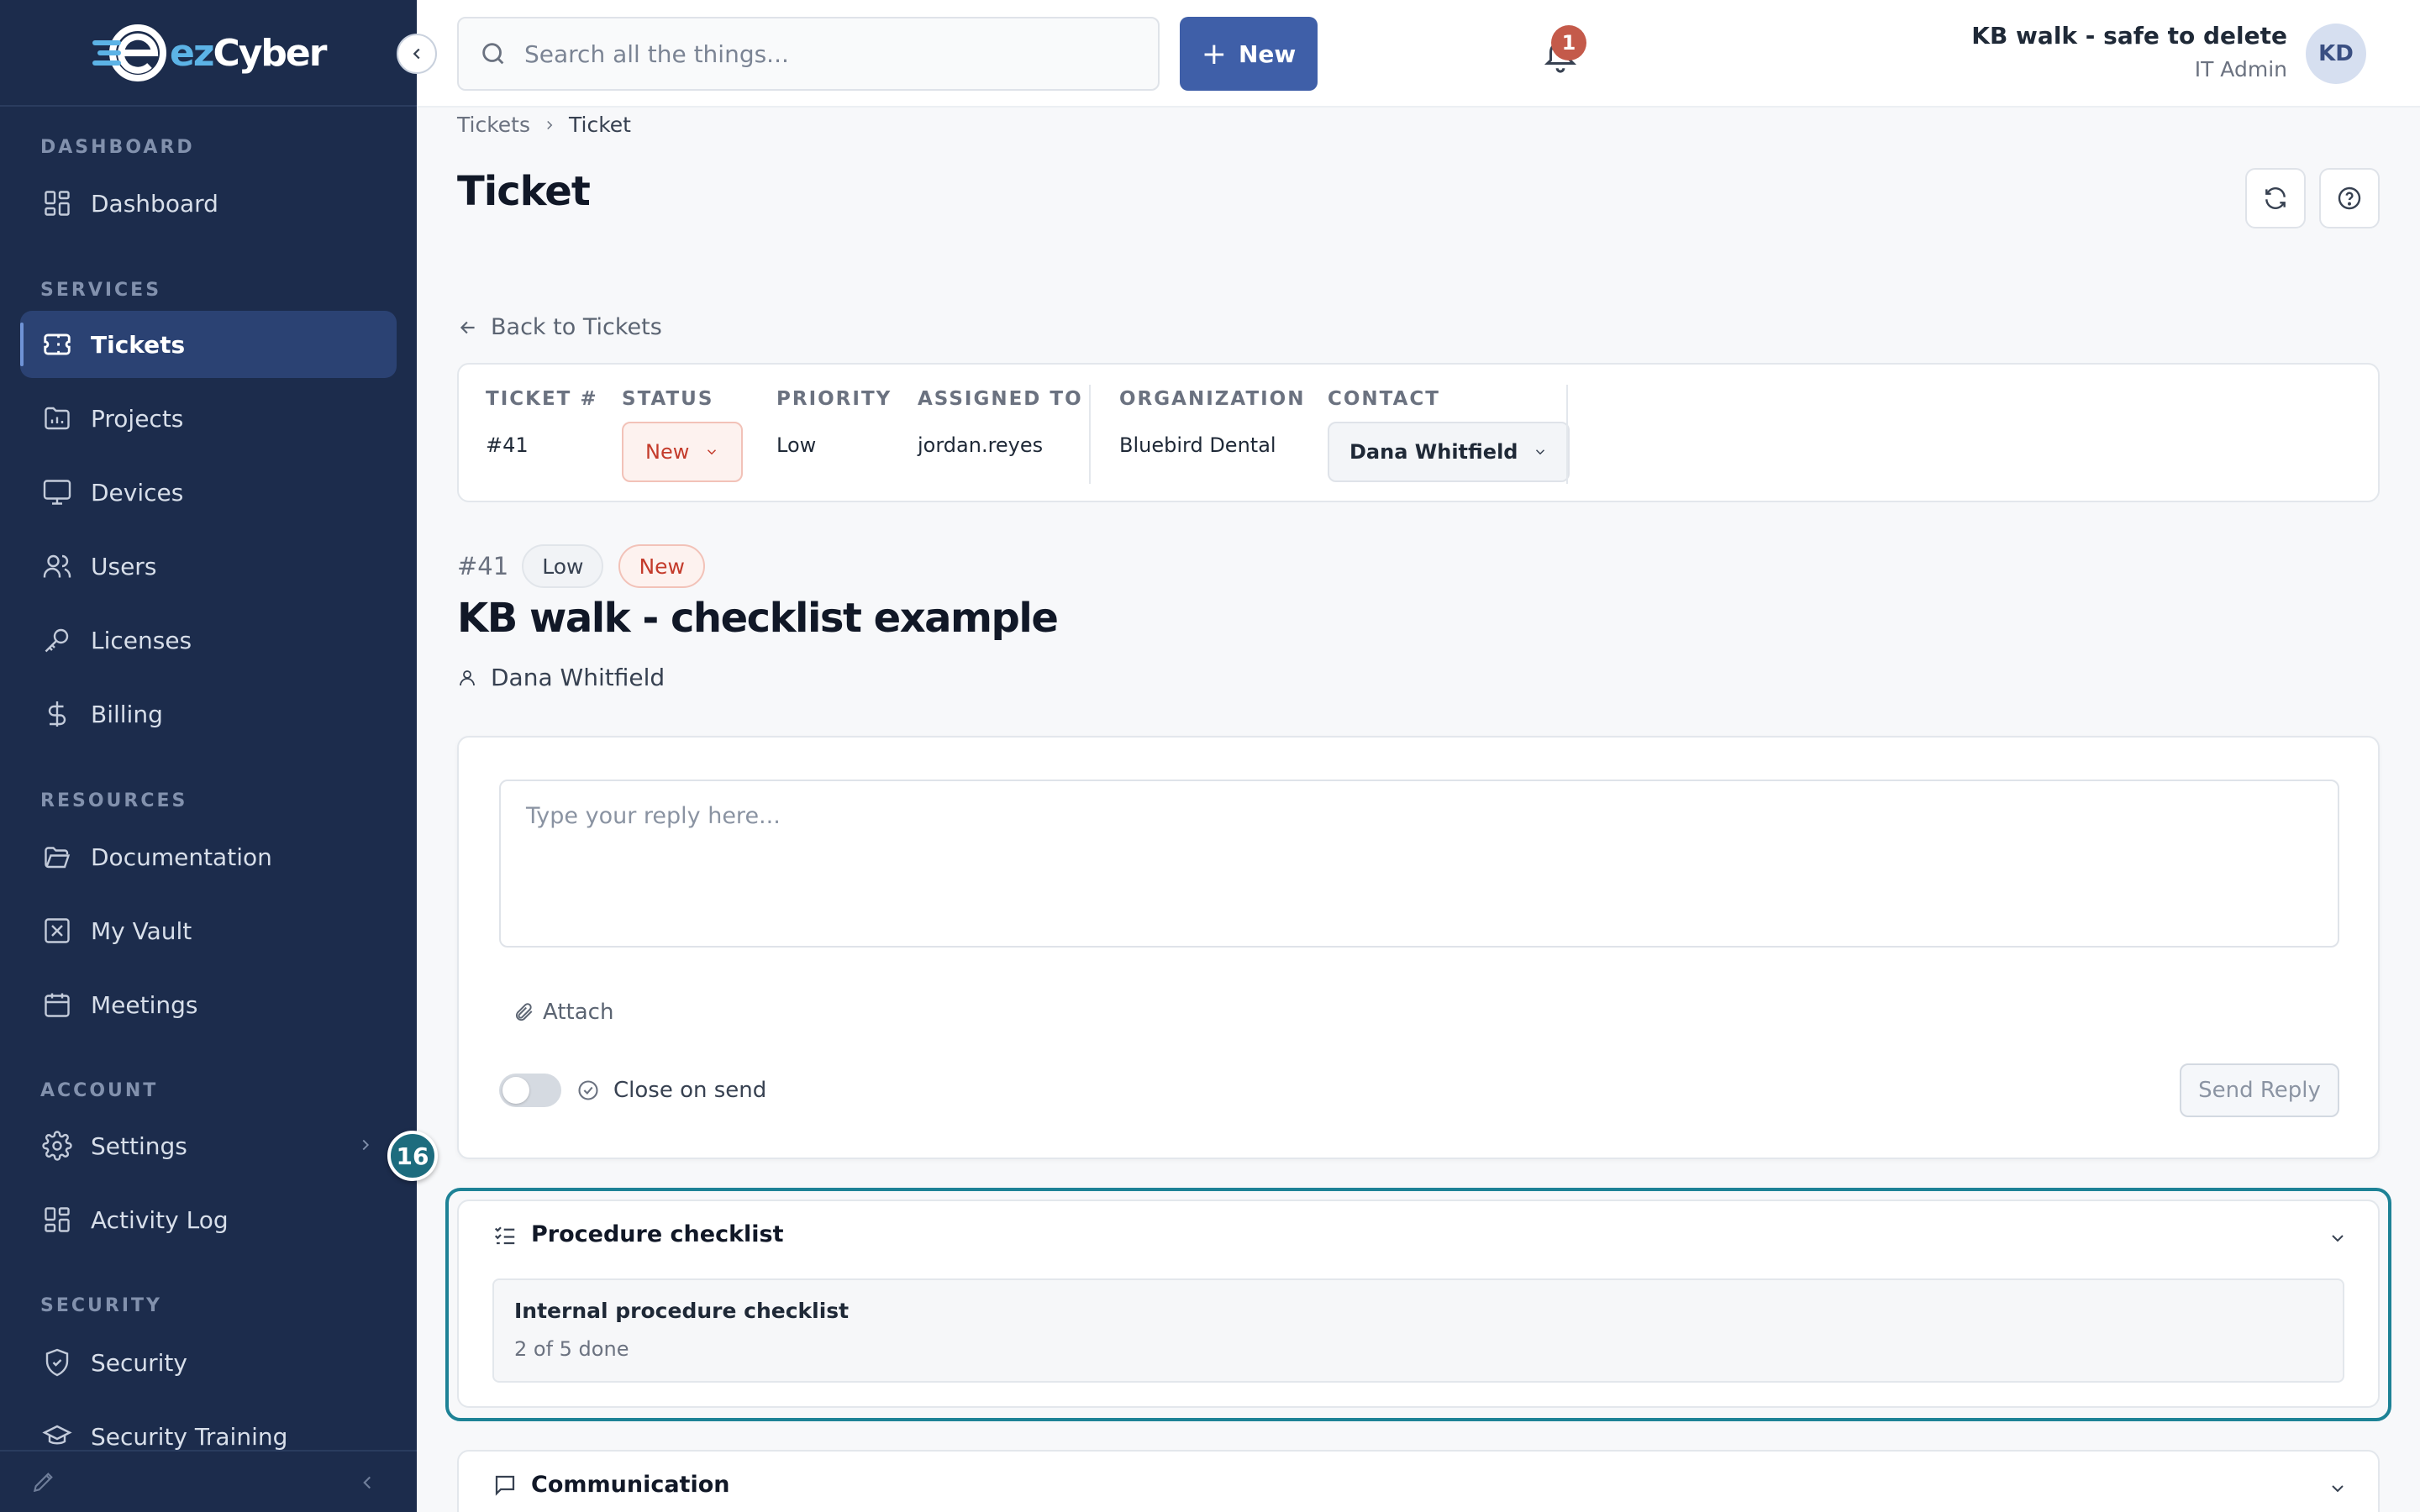 This screenshot has height=1512, width=2420. What do you see at coordinates (208, 1362) in the screenshot?
I see `sidebar-item-security: Security` at bounding box center [208, 1362].